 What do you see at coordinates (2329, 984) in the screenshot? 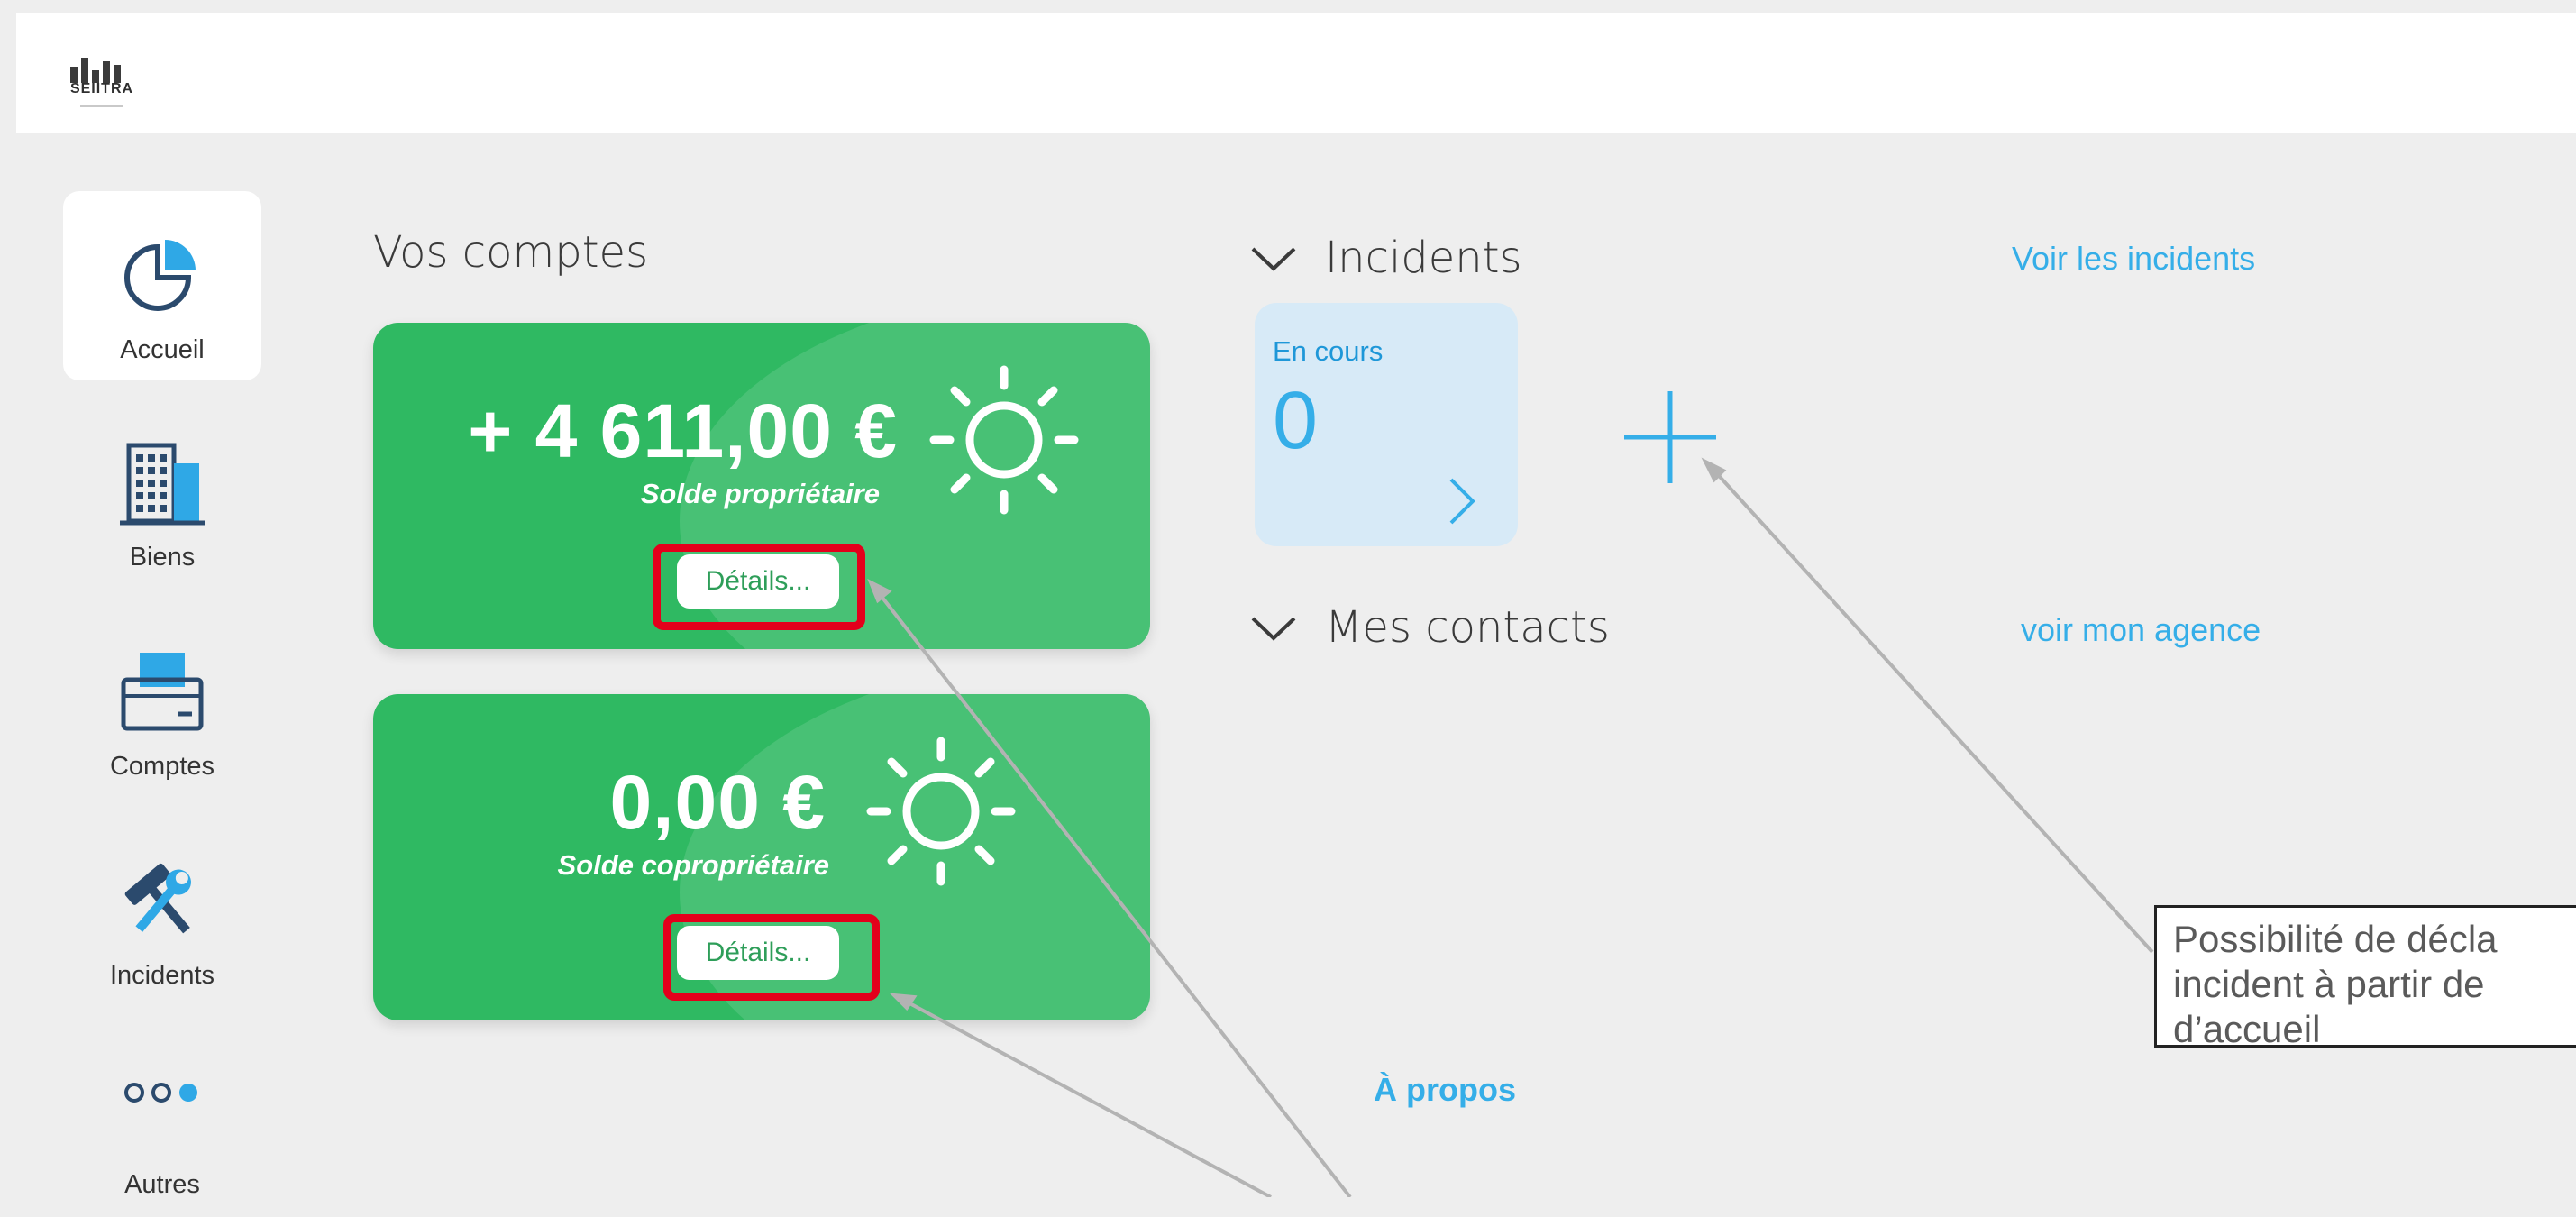
I see `annotation-line: incident à partir de` at bounding box center [2329, 984].